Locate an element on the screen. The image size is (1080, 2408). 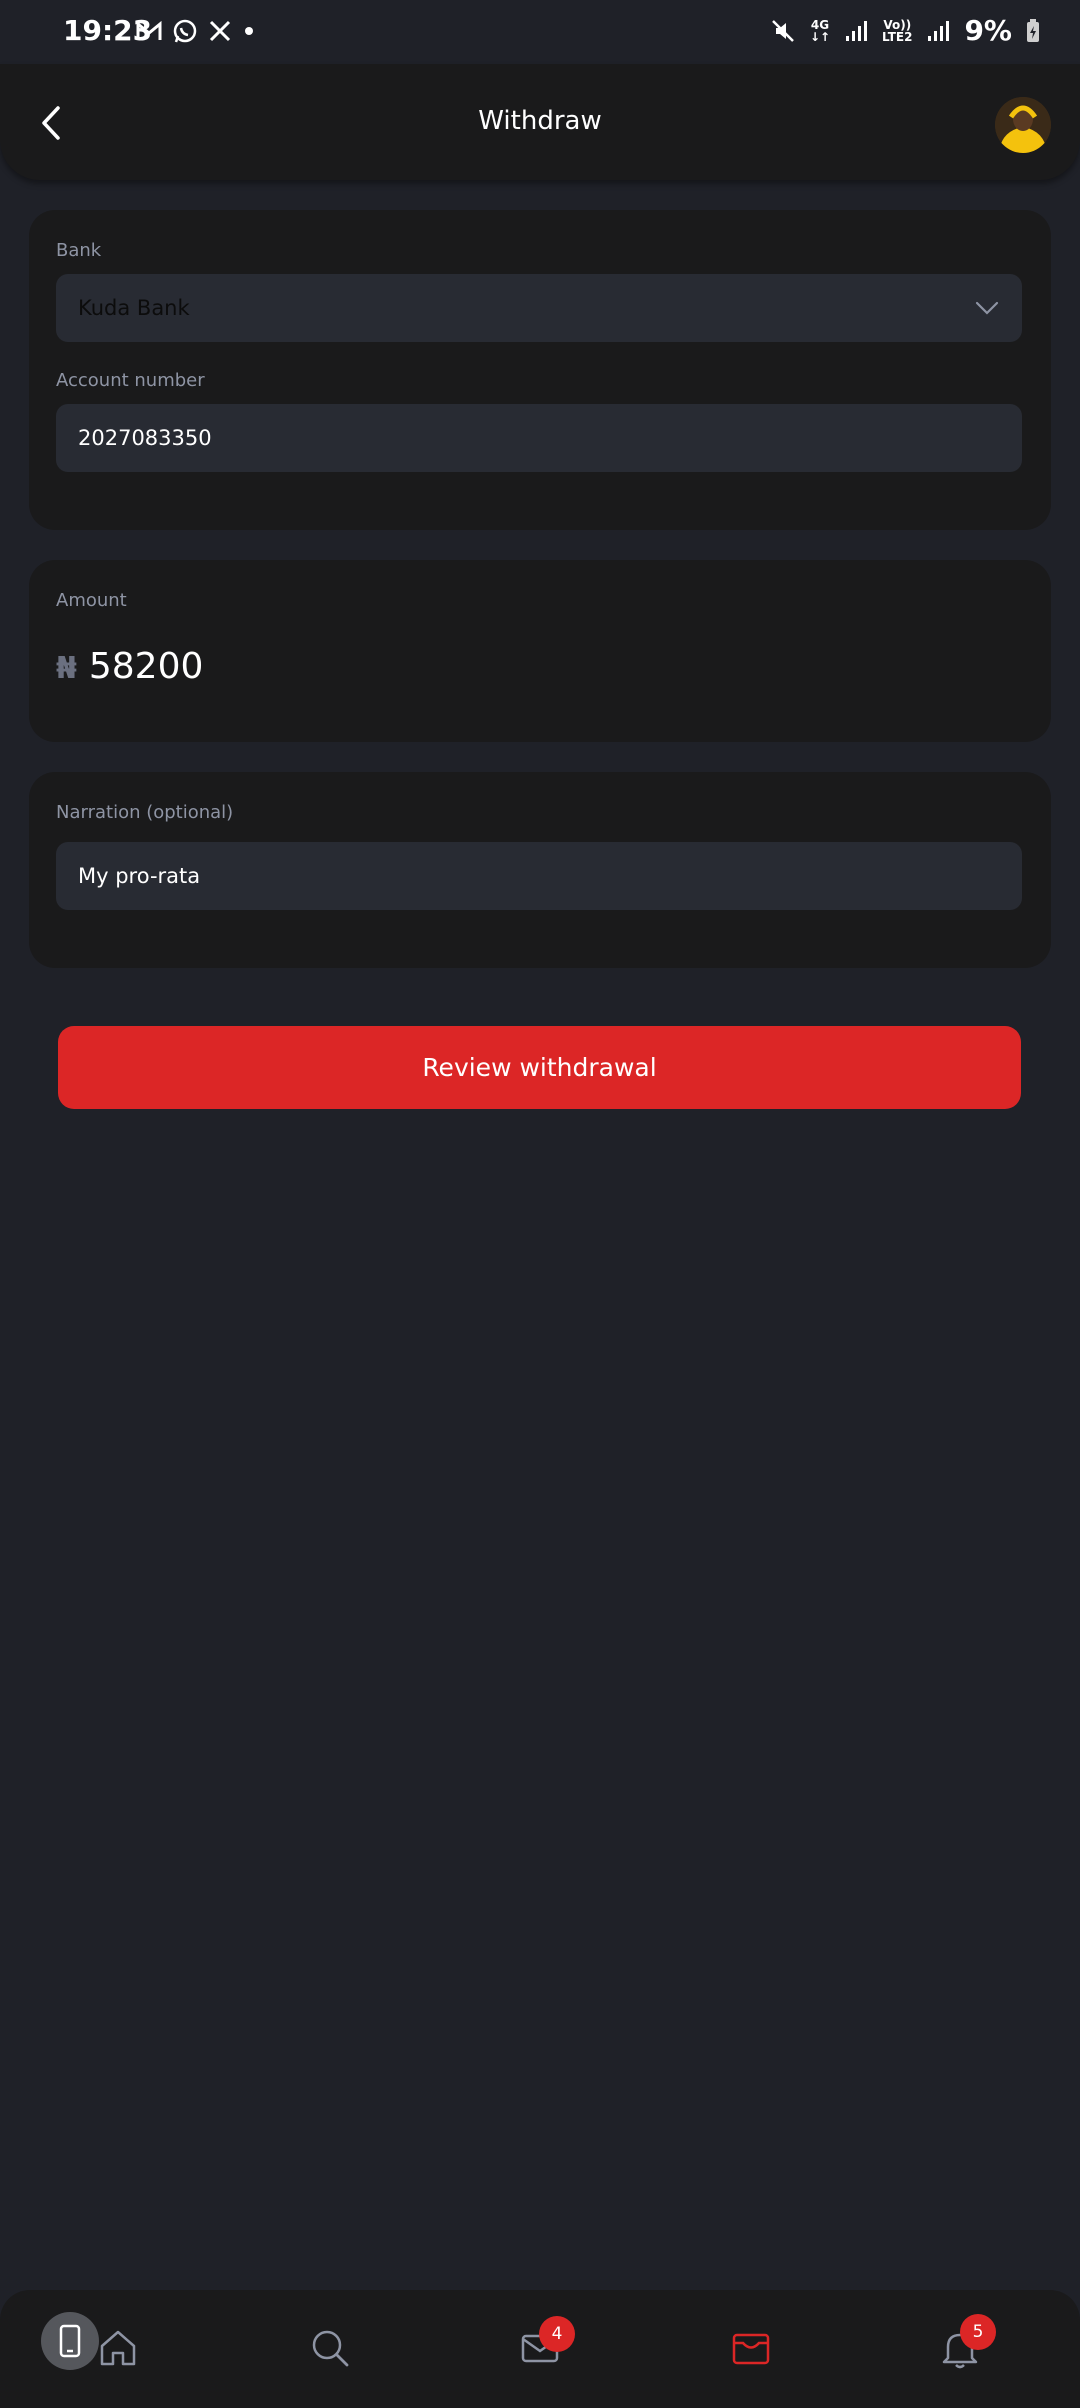
phone-icon is located at coordinates (70, 2341).